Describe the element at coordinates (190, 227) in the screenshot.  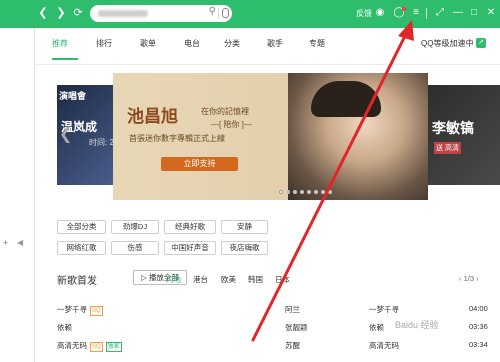
I see `category-tag: 经典好歌` at that location.